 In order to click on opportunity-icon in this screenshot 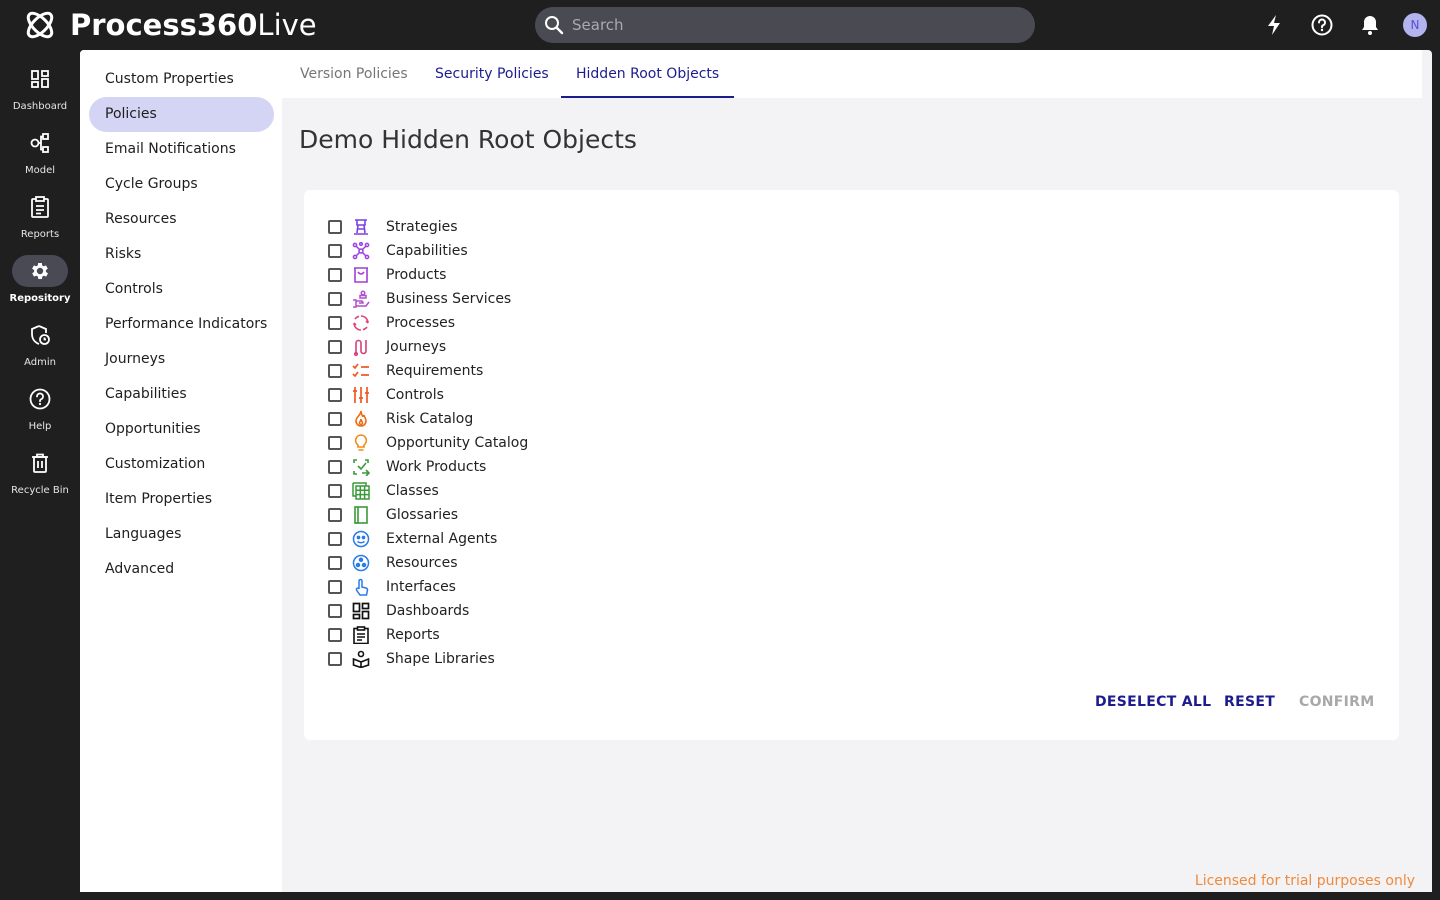, I will do `click(361, 443)`.